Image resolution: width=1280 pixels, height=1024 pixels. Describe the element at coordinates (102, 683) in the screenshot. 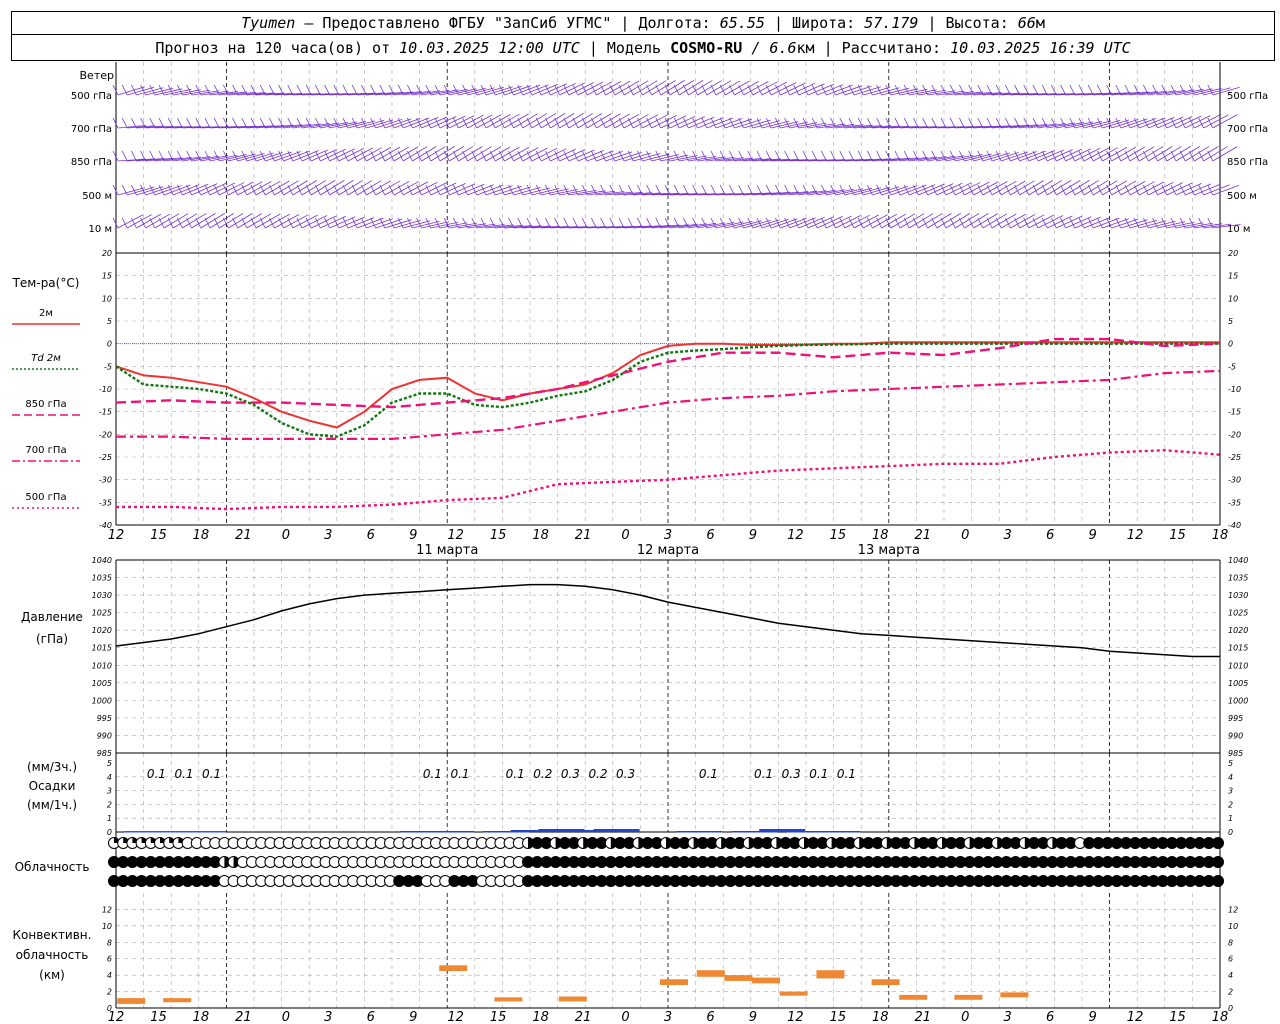

I see `y-tick-label: 1005` at that location.